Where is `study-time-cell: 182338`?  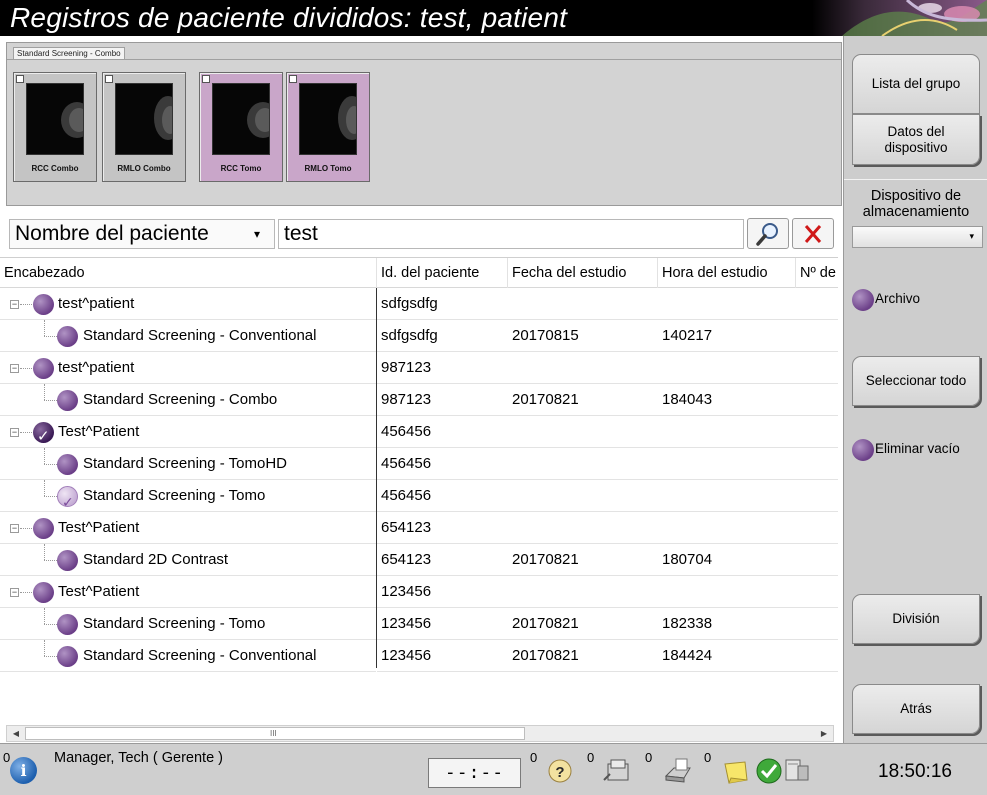 study-time-cell: 182338 is located at coordinates (727, 624).